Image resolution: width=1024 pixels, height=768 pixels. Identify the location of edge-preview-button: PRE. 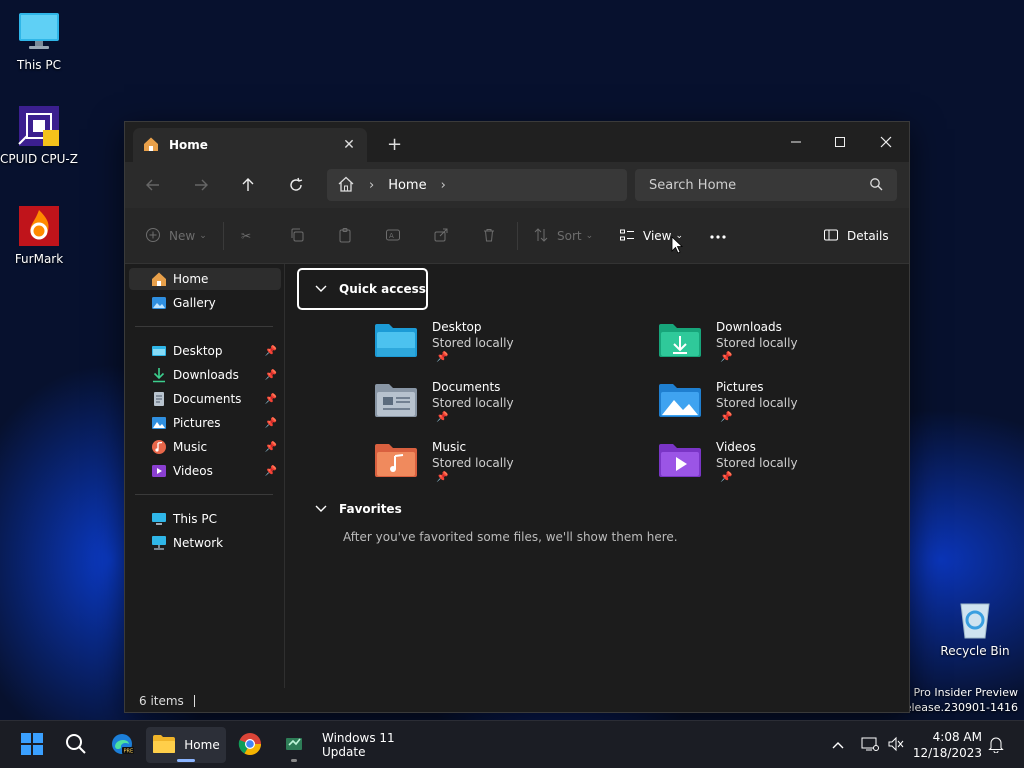
(122, 745).